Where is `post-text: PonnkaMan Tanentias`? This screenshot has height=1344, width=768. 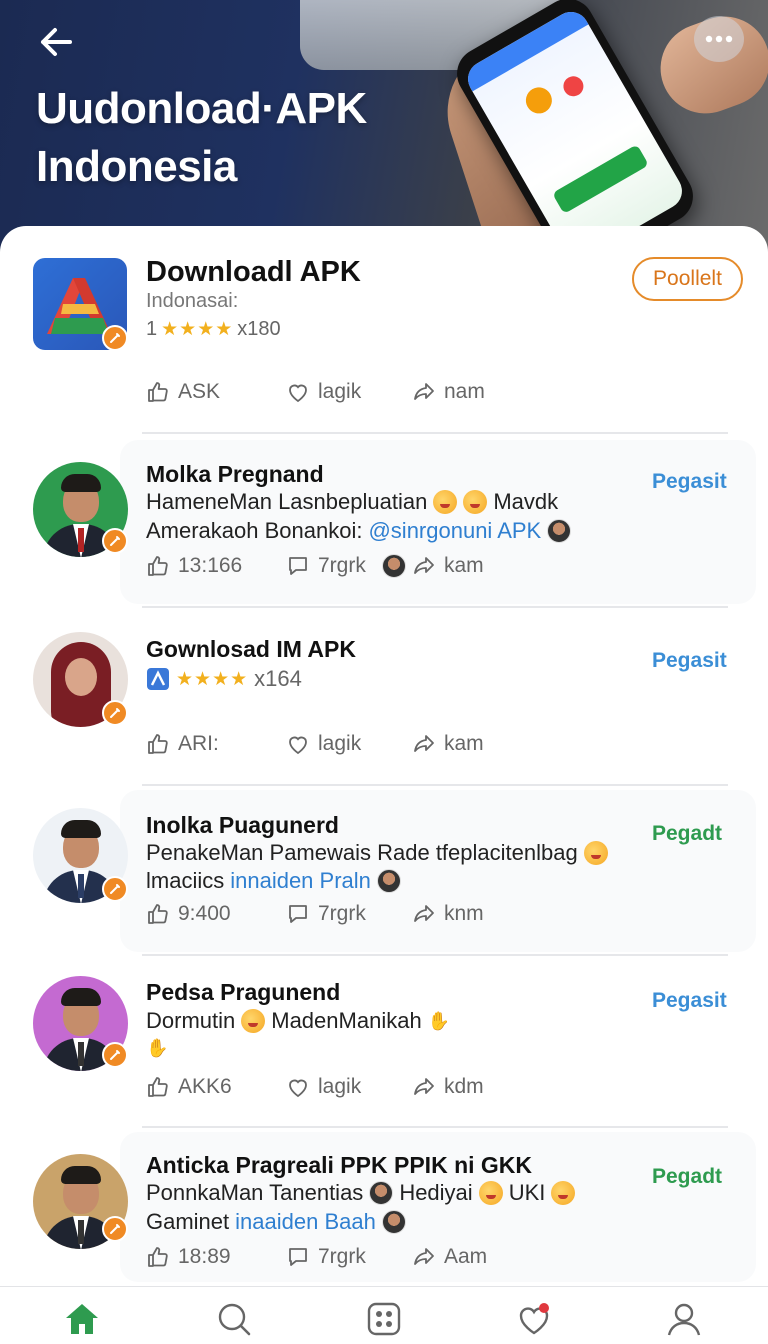 post-text: PonnkaMan Tanentias is located at coordinates (255, 1192).